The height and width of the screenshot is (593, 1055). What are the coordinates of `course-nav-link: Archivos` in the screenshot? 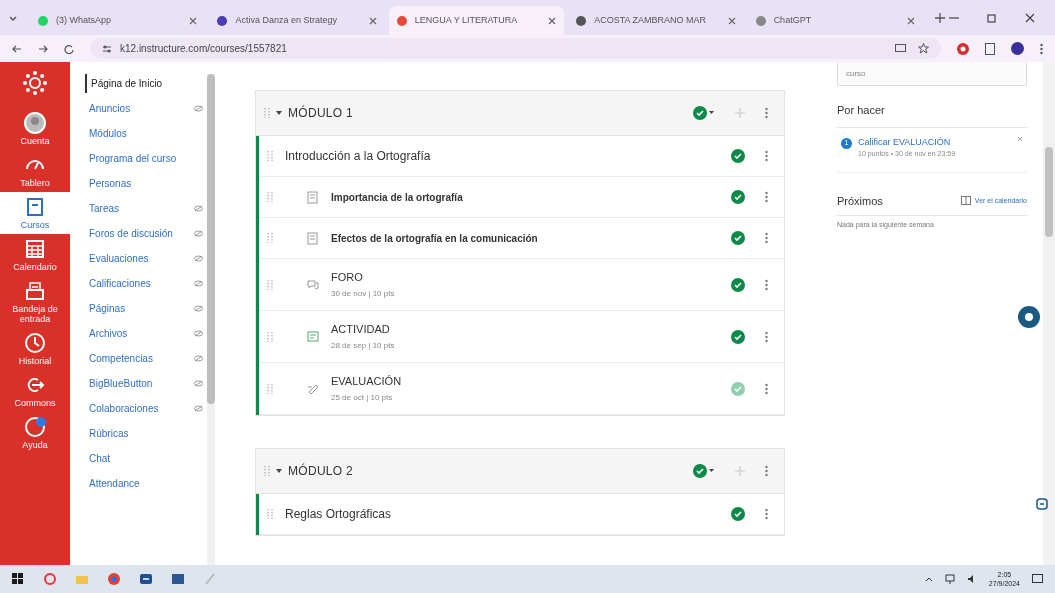 It's located at (144, 333).